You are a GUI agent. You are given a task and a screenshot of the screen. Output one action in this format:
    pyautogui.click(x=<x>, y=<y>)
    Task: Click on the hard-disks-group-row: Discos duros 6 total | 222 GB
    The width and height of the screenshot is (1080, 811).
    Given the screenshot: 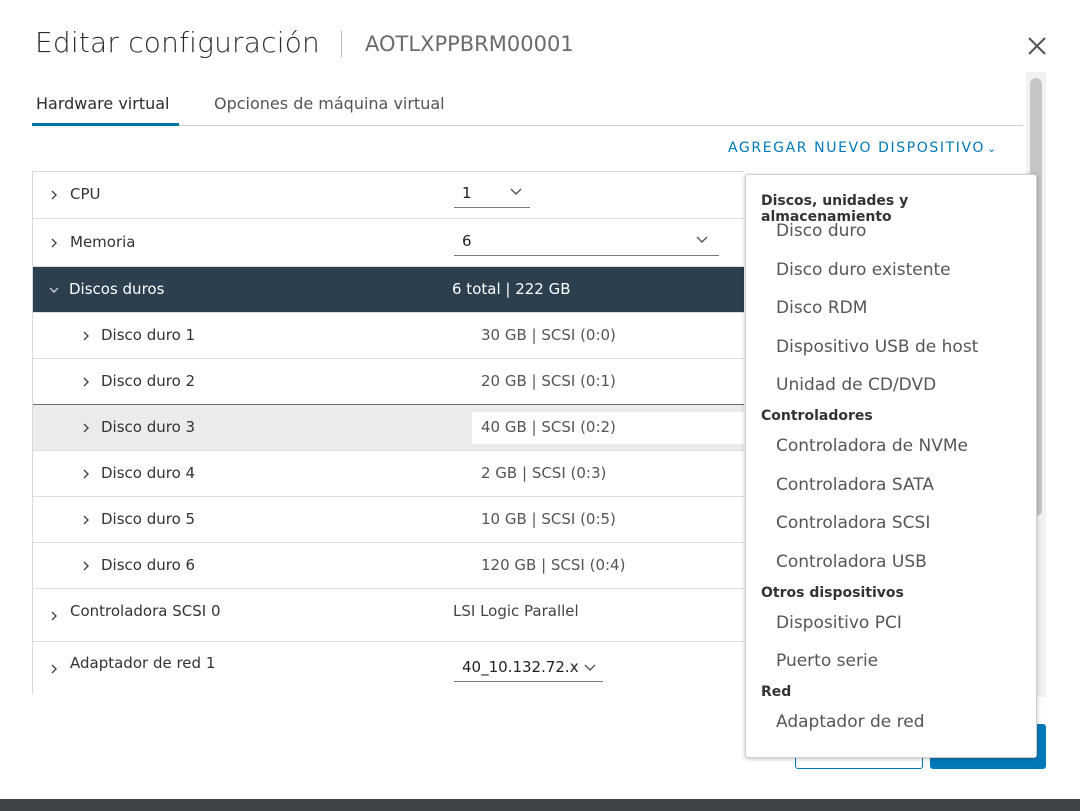 What is the action you would take?
    pyautogui.click(x=388, y=290)
    